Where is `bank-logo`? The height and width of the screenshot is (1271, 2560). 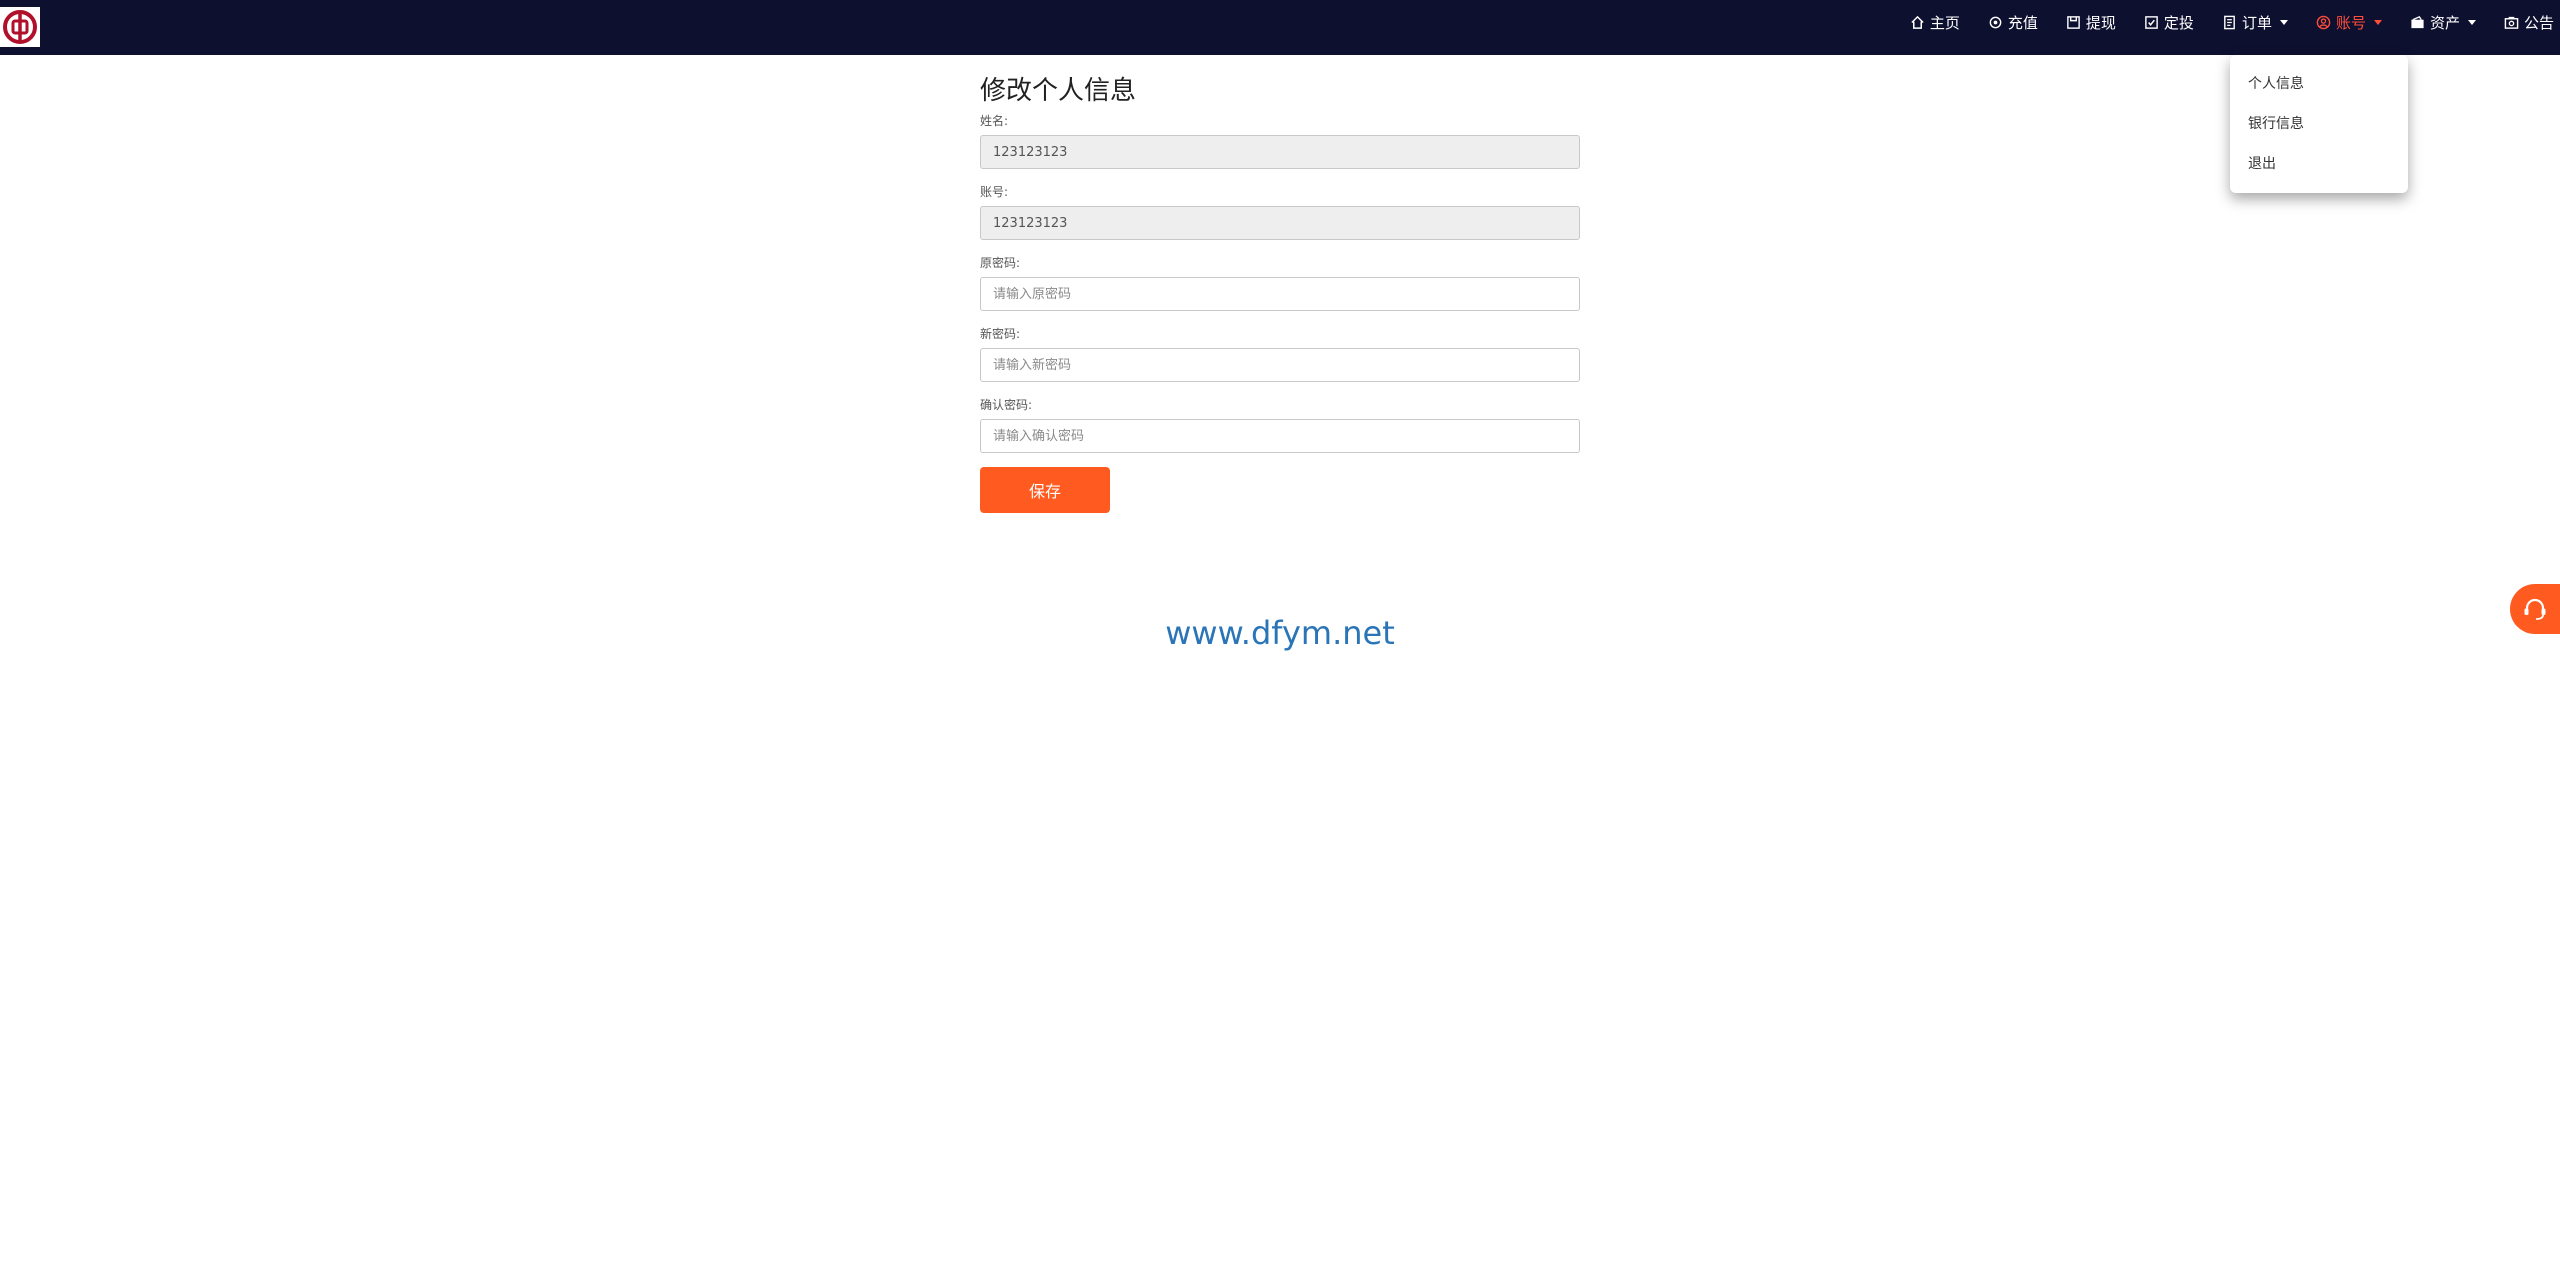 bank-logo is located at coordinates (20, 27).